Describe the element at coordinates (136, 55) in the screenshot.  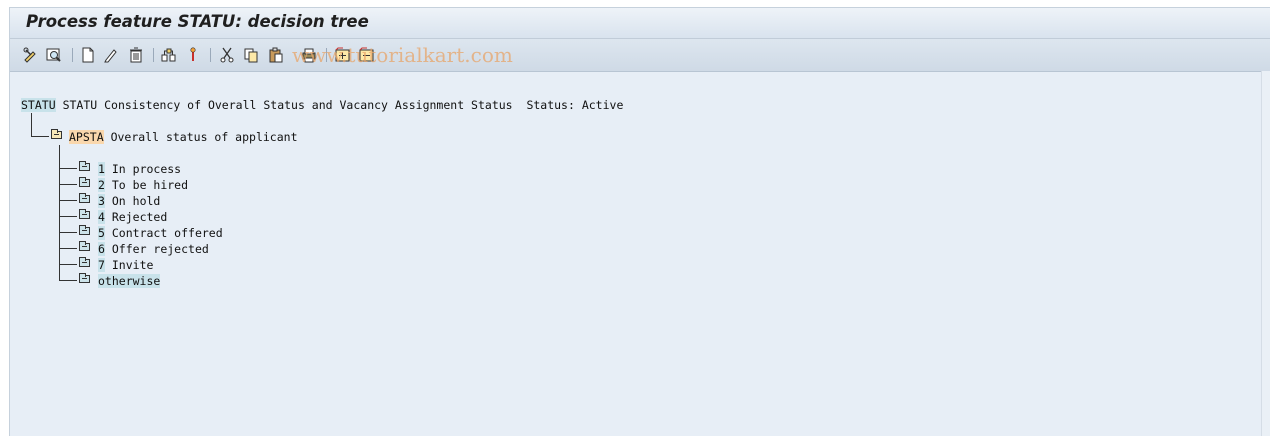
I see `delete-icon` at that location.